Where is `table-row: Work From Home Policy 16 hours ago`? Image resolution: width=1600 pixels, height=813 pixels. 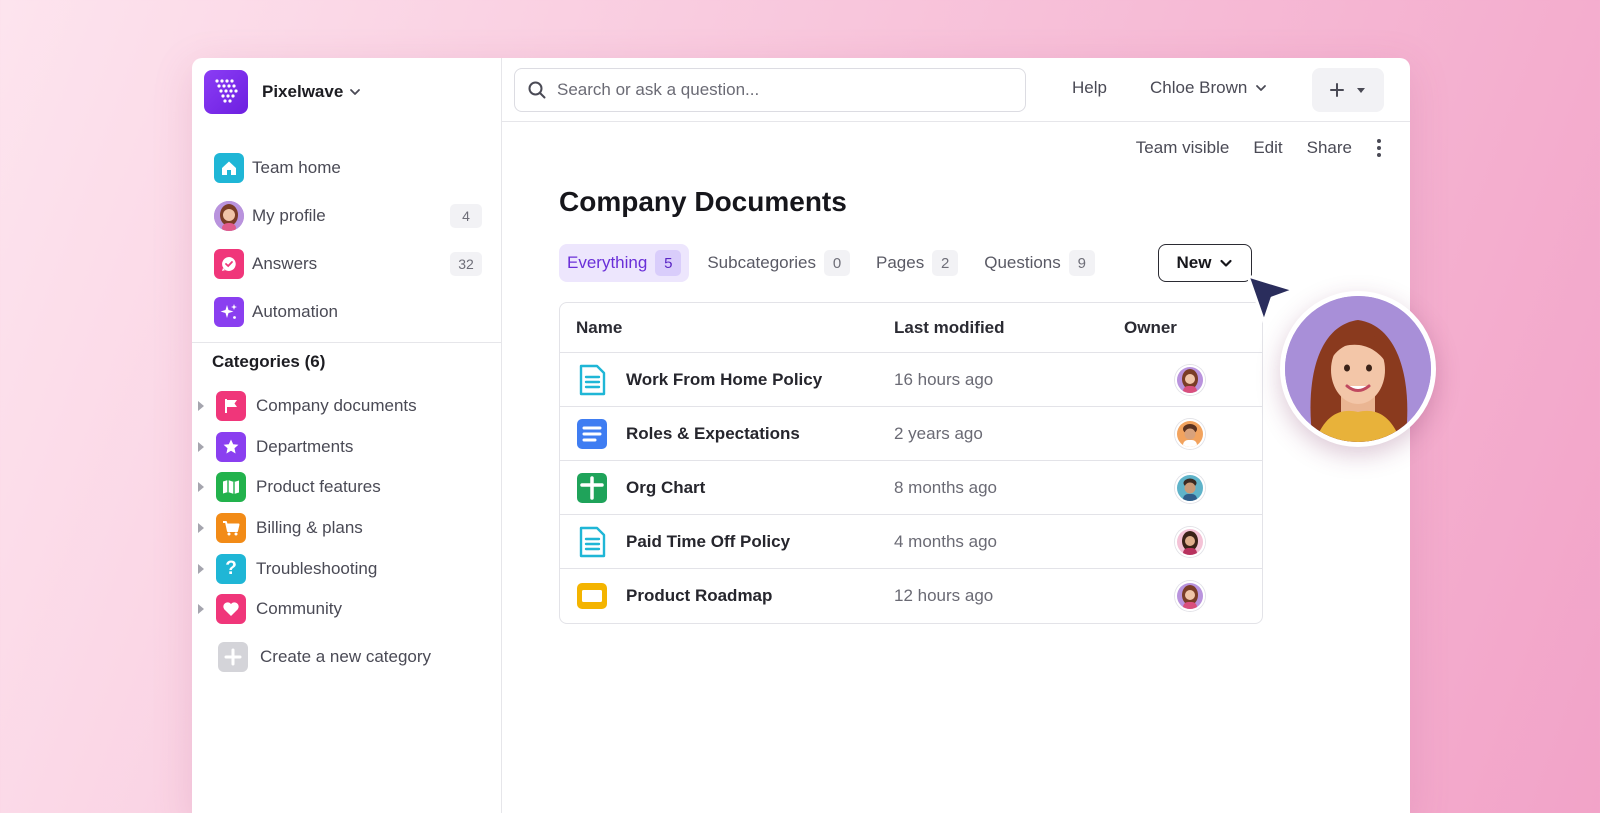 table-row: Work From Home Policy 16 hours ago is located at coordinates (911, 380).